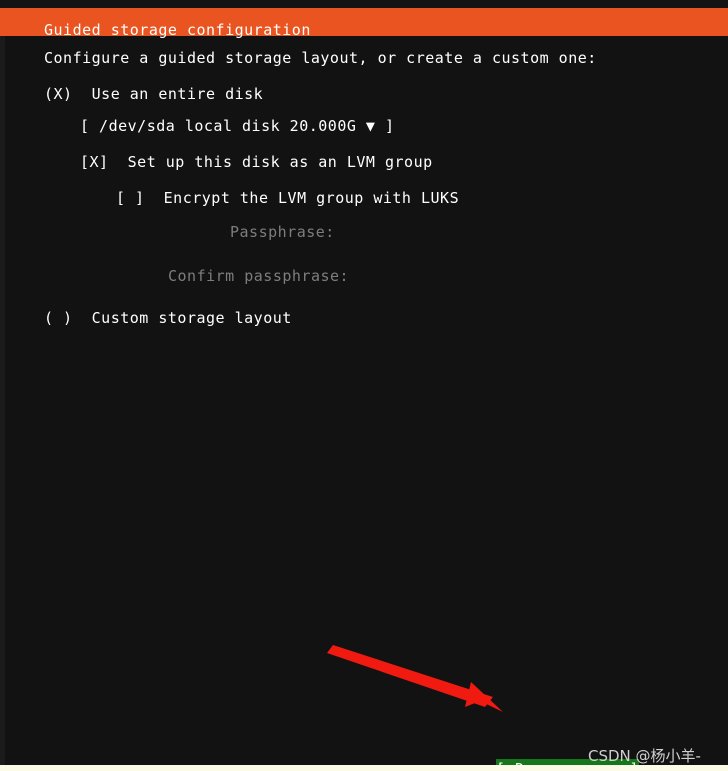 The height and width of the screenshot is (771, 728). Describe the element at coordinates (153, 94) in the screenshot. I see `radio-use-entire-disk: (X) Use an entire disk` at that location.